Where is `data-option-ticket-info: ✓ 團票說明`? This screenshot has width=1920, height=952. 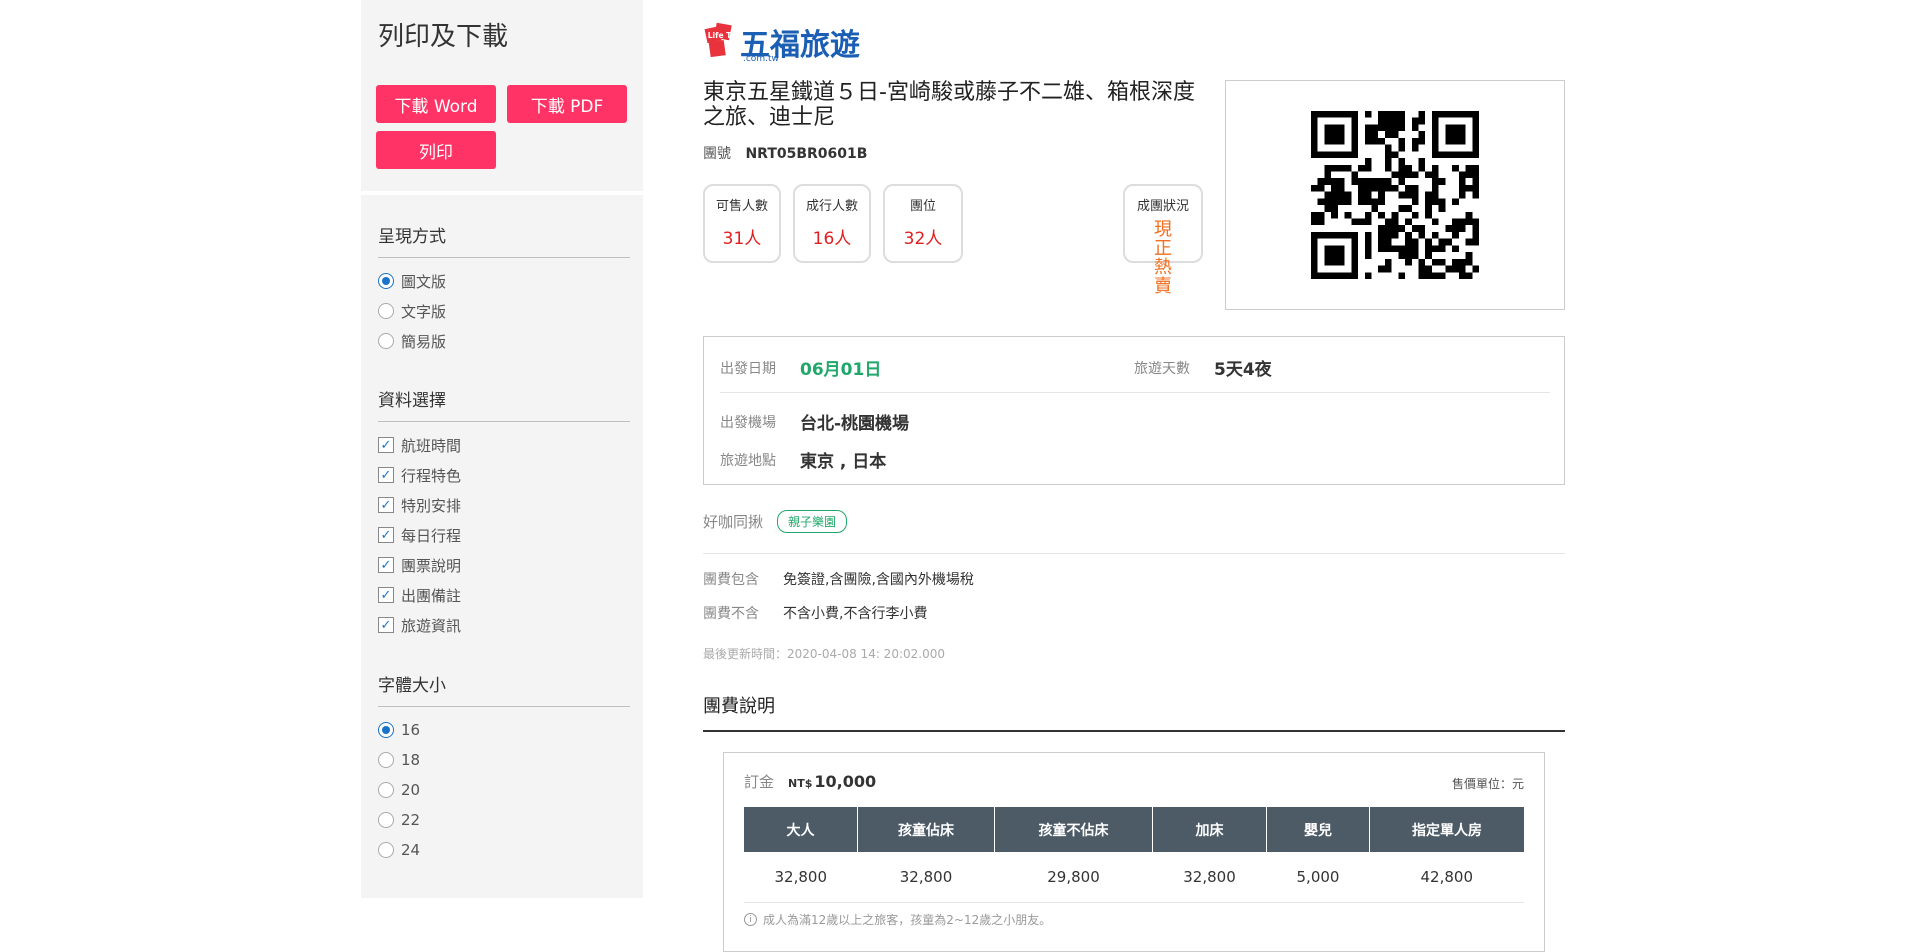
data-option-ticket-info: ✓ 團票說明 is located at coordinates (504, 565).